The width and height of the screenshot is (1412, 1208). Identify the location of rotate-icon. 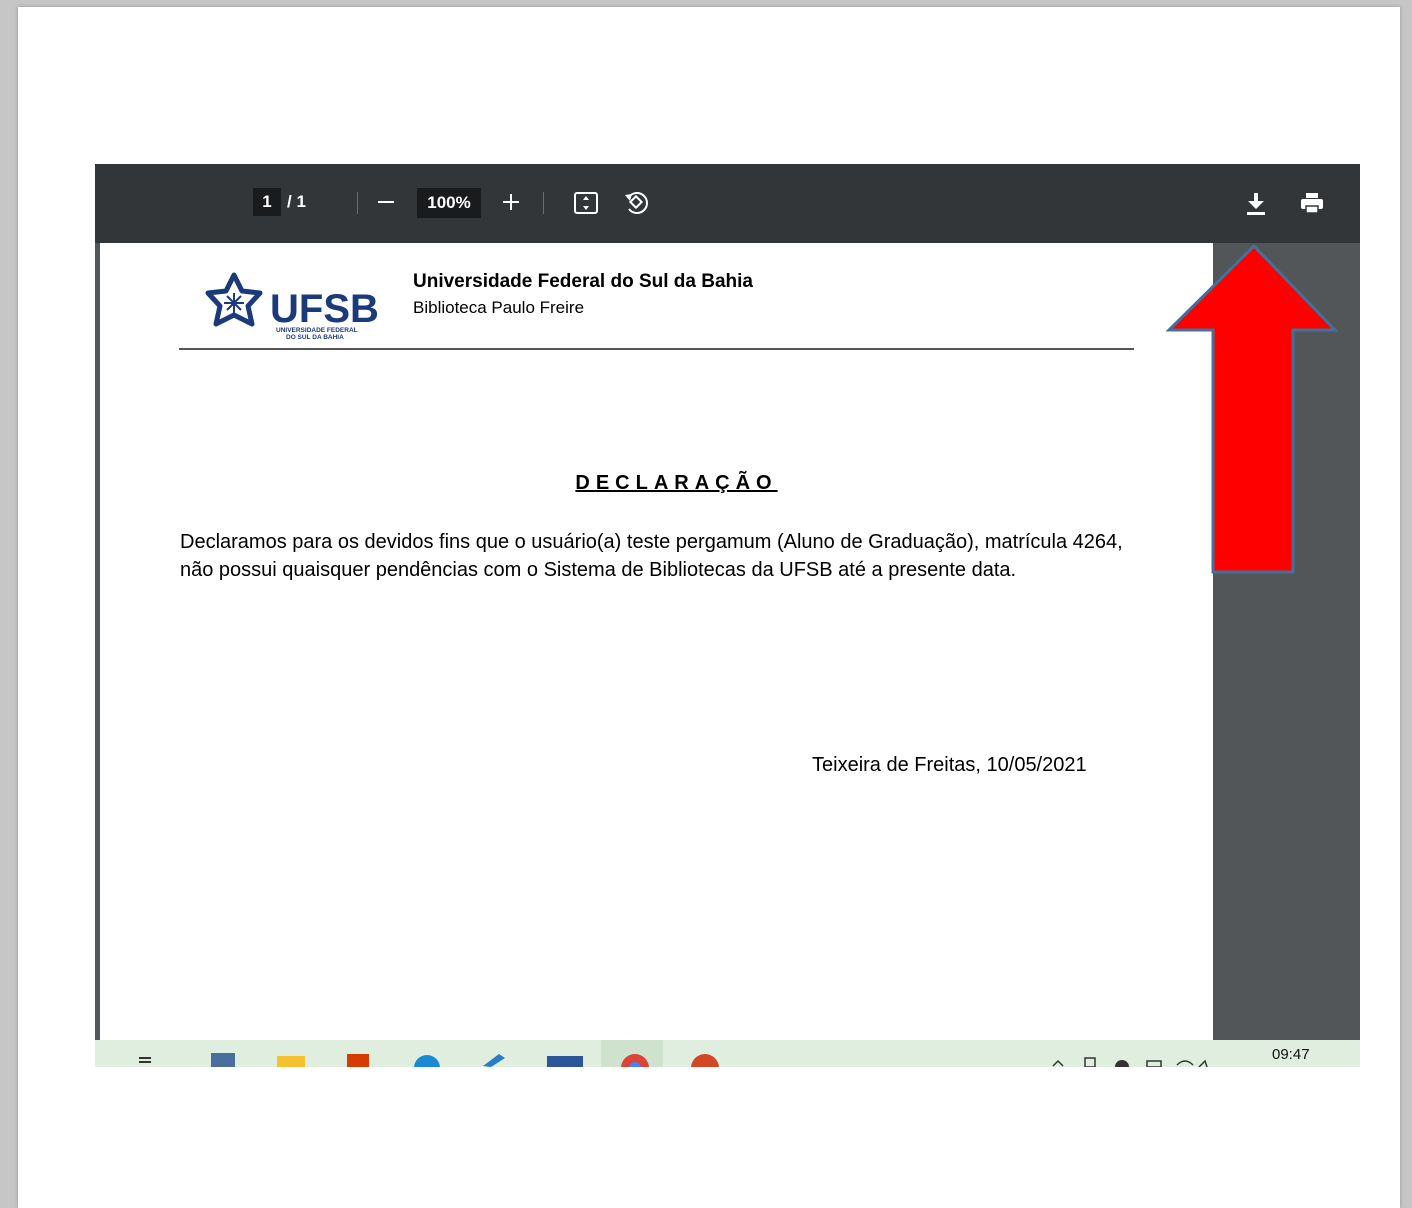
(637, 203).